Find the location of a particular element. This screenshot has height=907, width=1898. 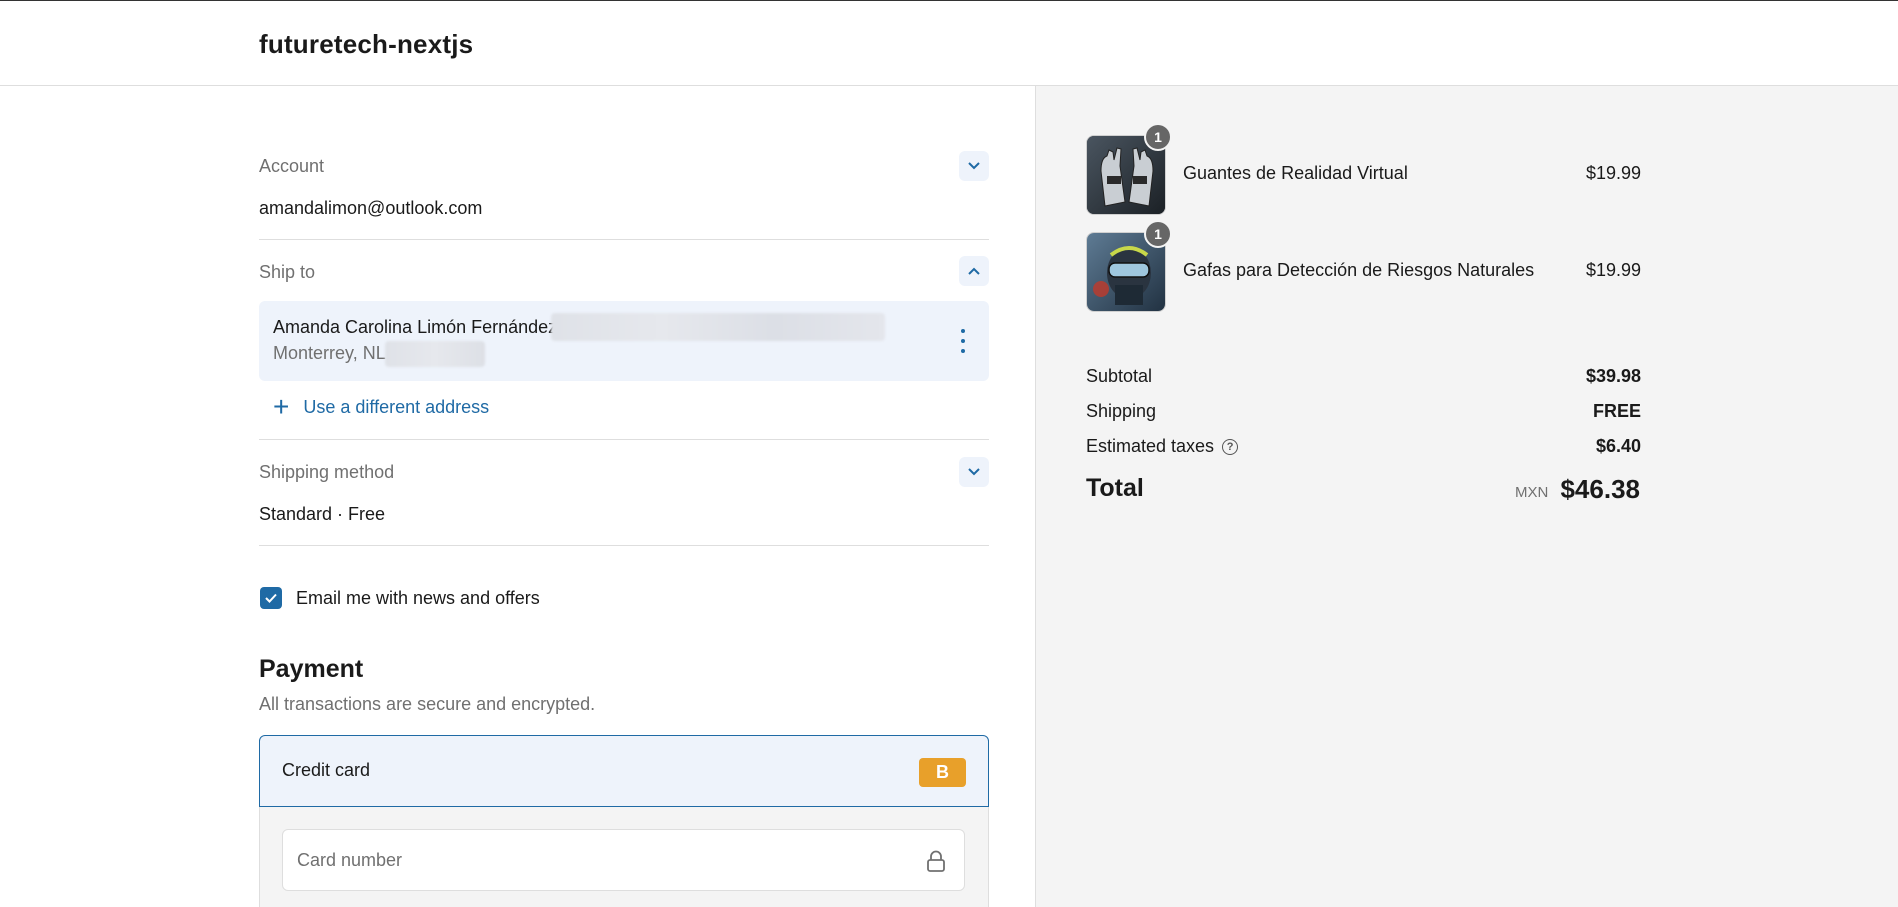

address-city: Monterrey, NL, is located at coordinates (332, 353).